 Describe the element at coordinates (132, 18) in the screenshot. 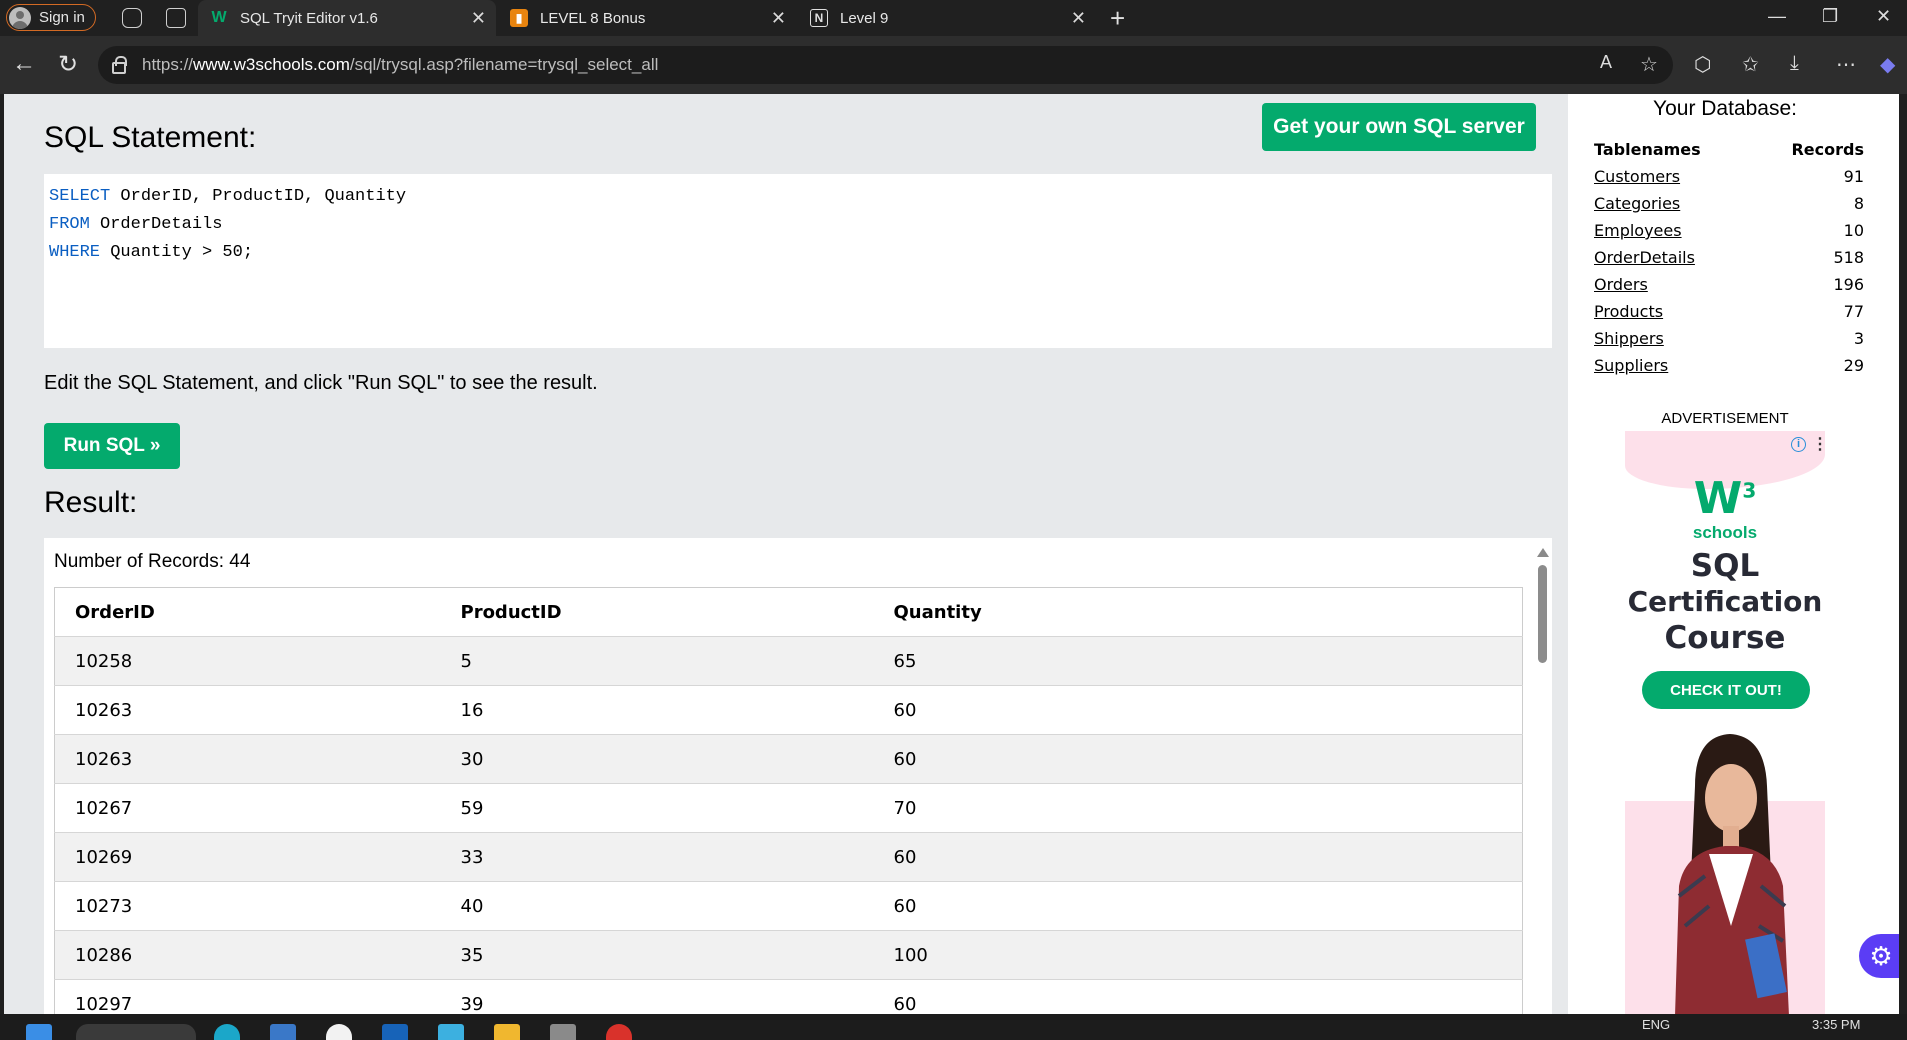

I see `workspaces-icon` at that location.